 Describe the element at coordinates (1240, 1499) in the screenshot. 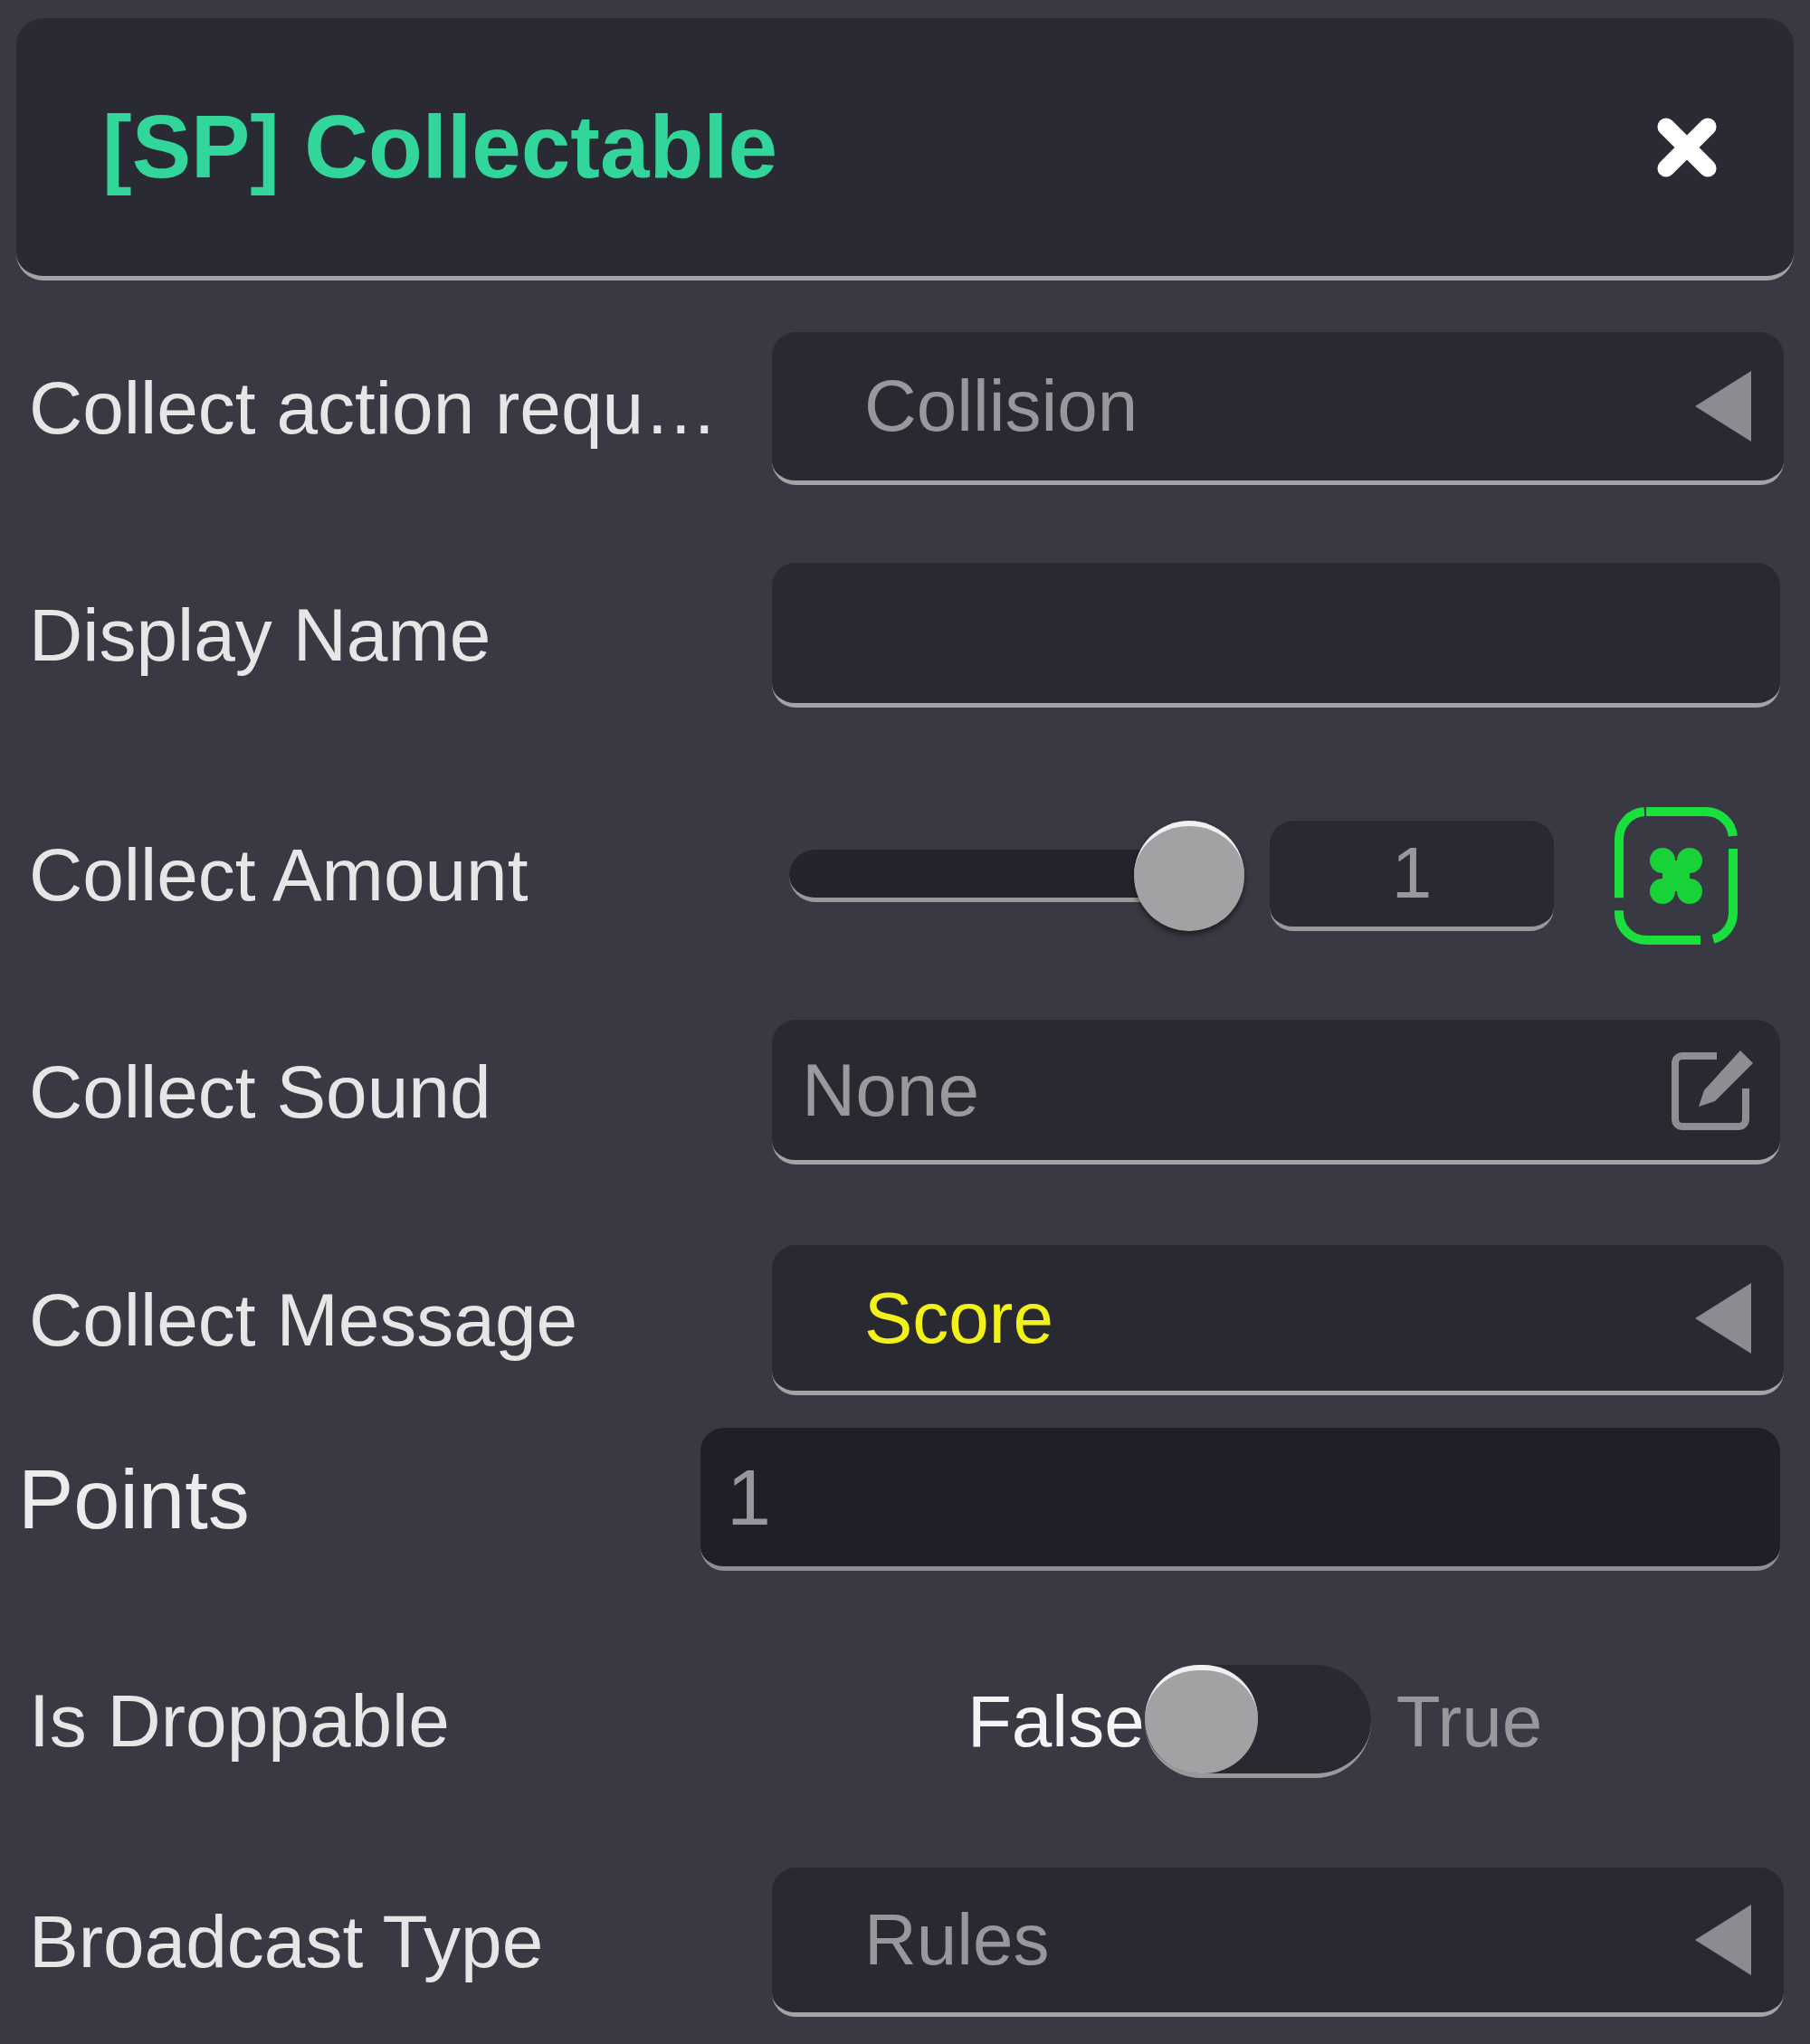

I see `input-field: 1` at that location.